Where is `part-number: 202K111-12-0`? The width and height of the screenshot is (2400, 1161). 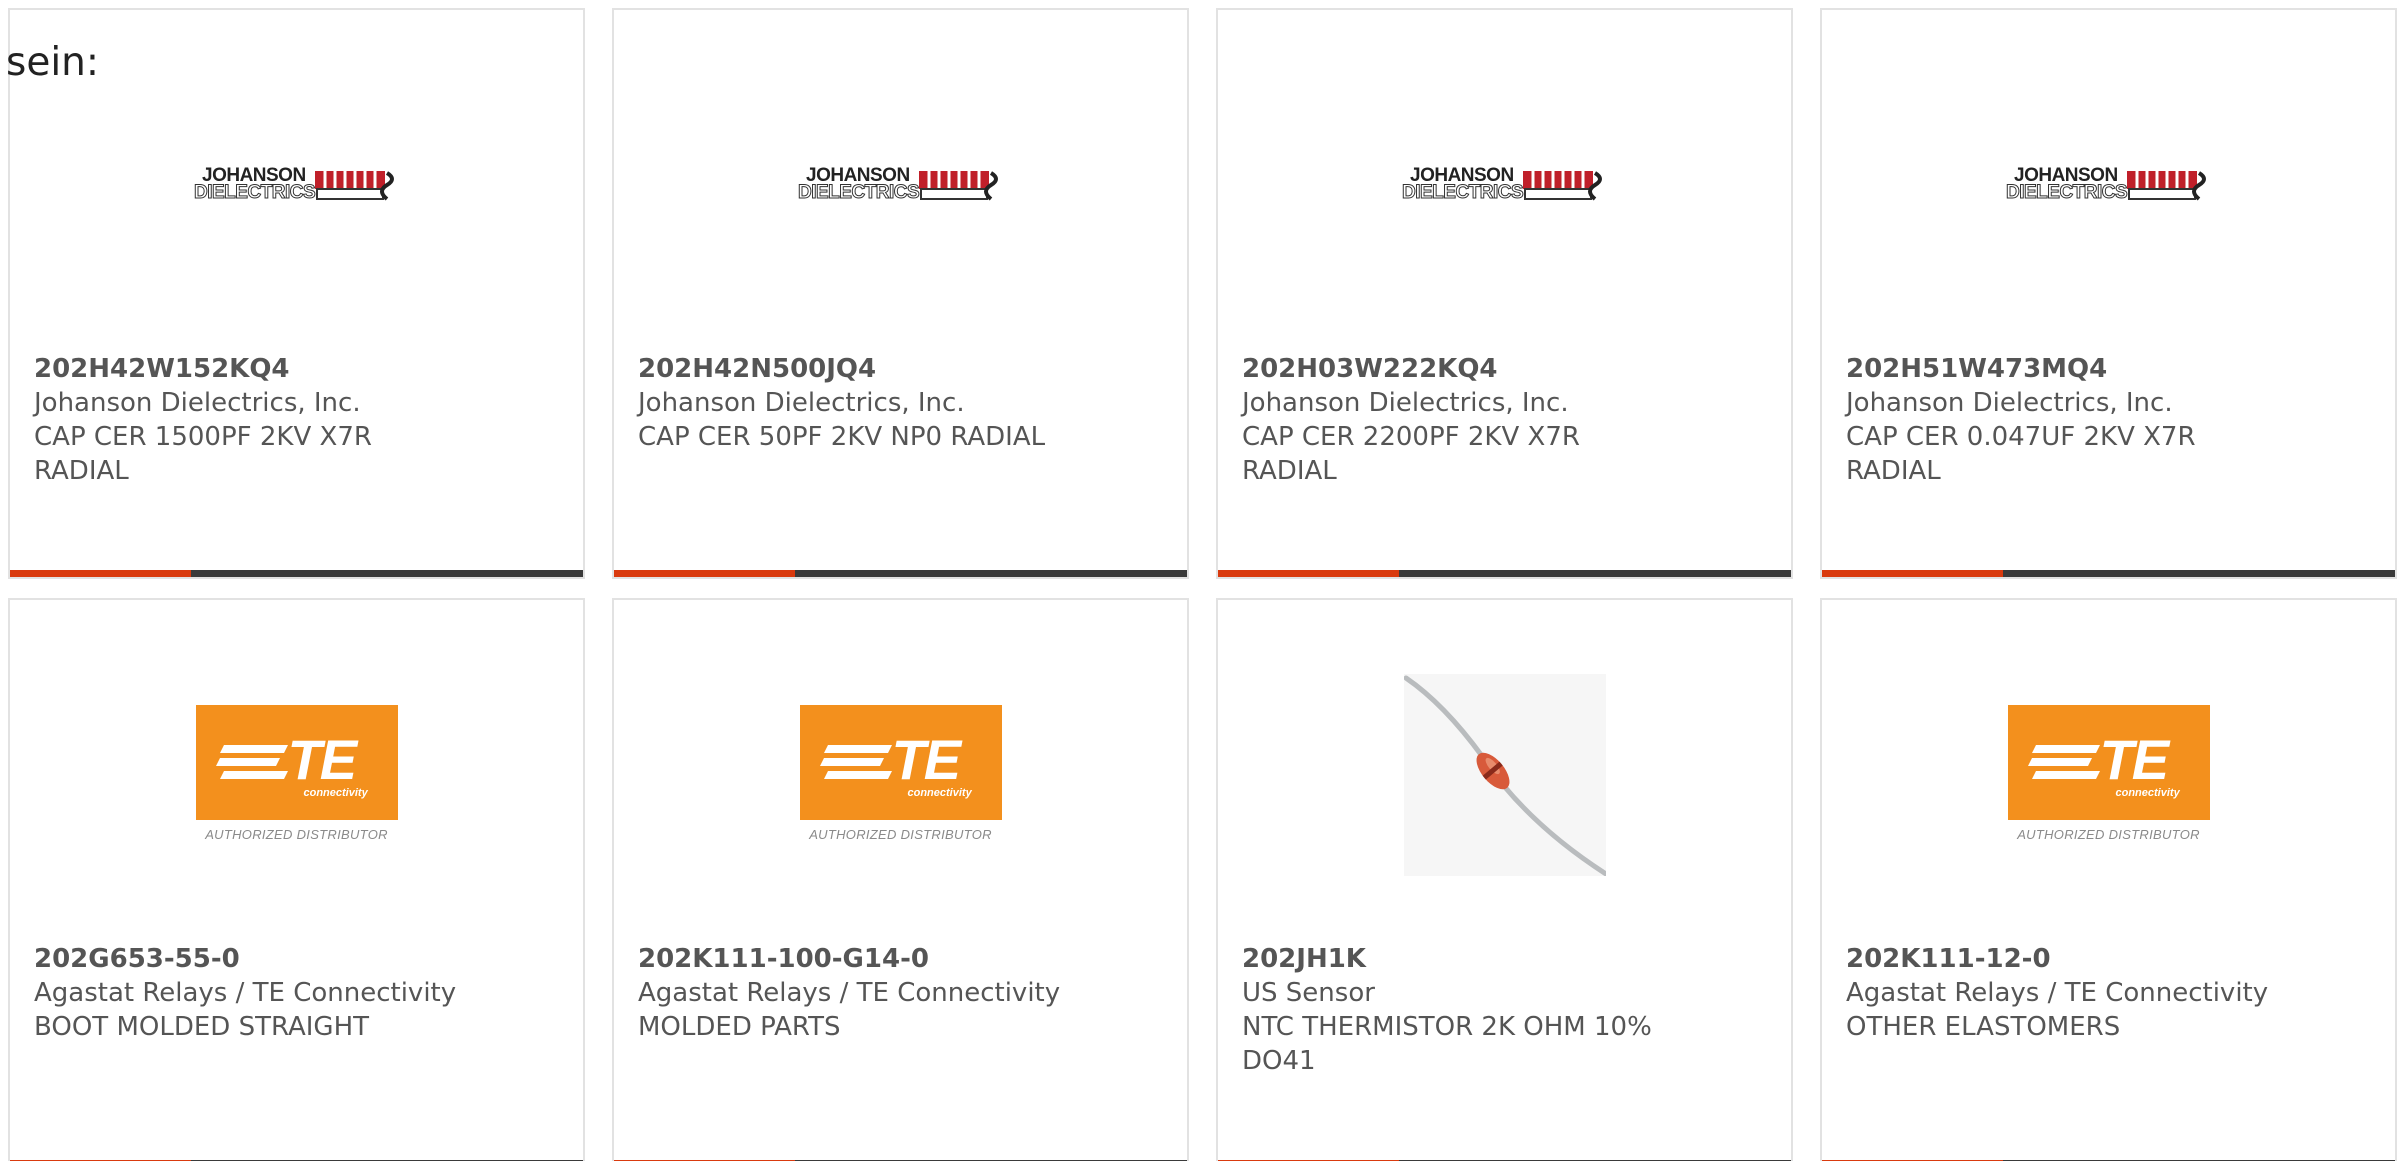 part-number: 202K111-12-0 is located at coordinates (2066, 959).